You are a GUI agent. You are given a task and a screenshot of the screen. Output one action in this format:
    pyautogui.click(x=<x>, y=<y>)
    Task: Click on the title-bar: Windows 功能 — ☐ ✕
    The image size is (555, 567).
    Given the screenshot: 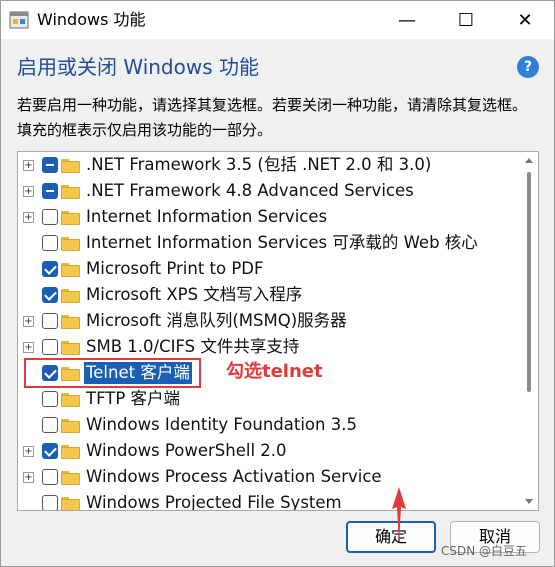 What is the action you would take?
    pyautogui.click(x=277, y=20)
    